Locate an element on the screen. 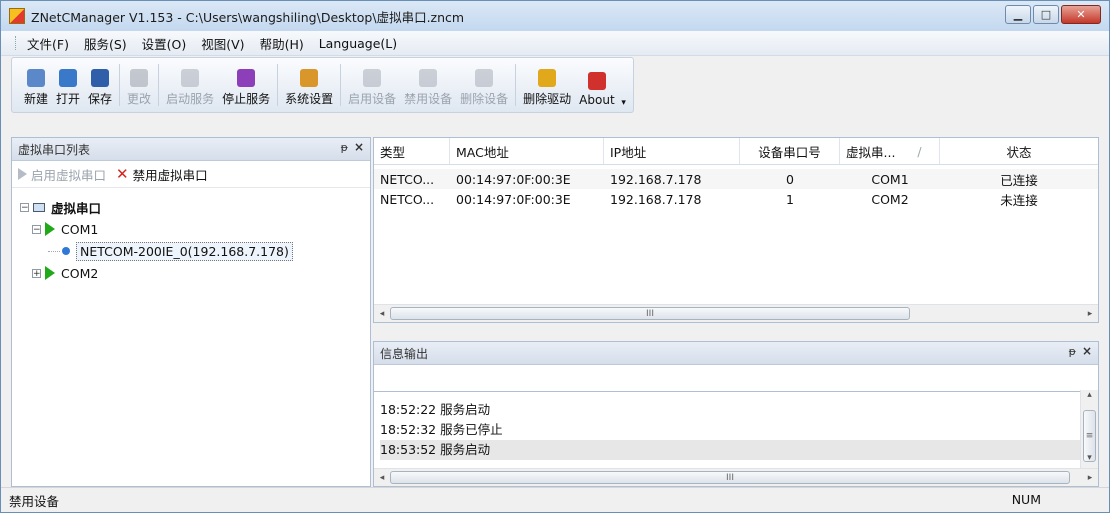 The image size is (1110, 513). disable-device-button: 禁用设备 is located at coordinates (428, 85).